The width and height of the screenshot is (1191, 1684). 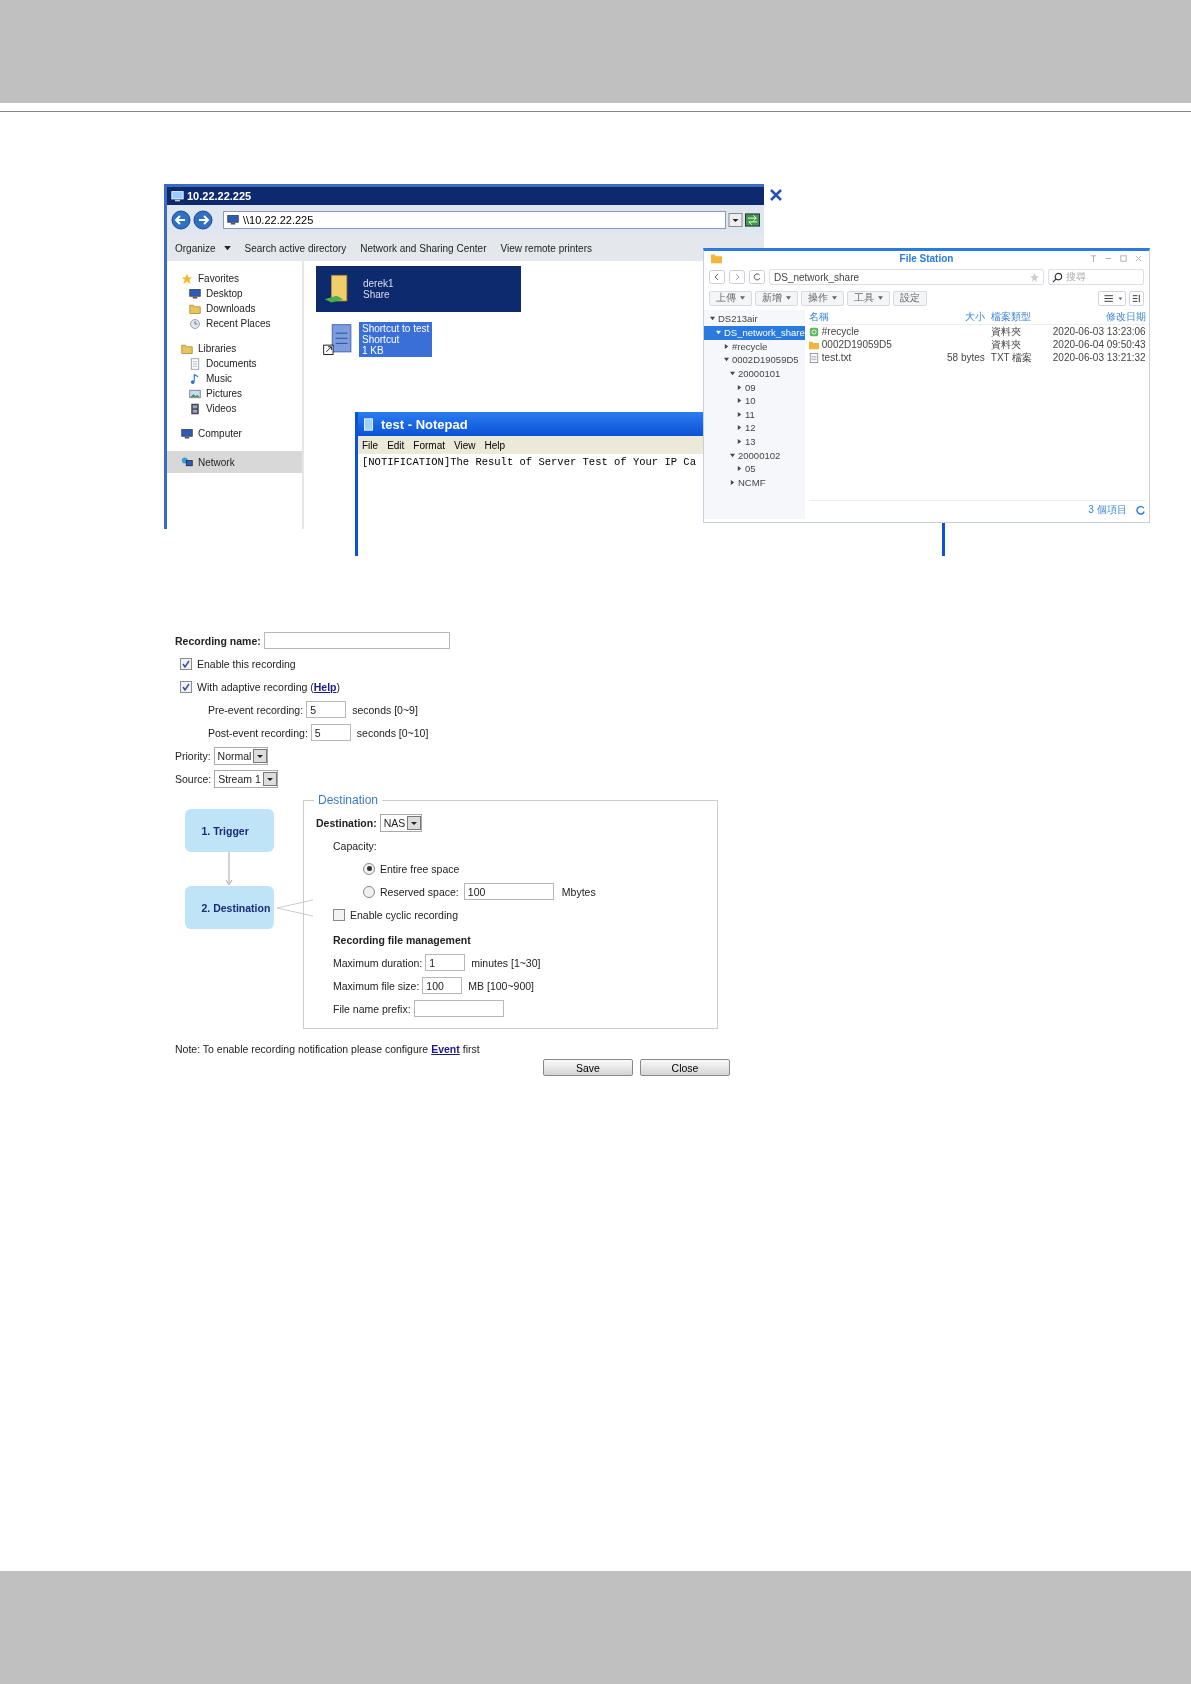 I want to click on folder-tree-item: DS_network_share, so click(x=754, y=332).